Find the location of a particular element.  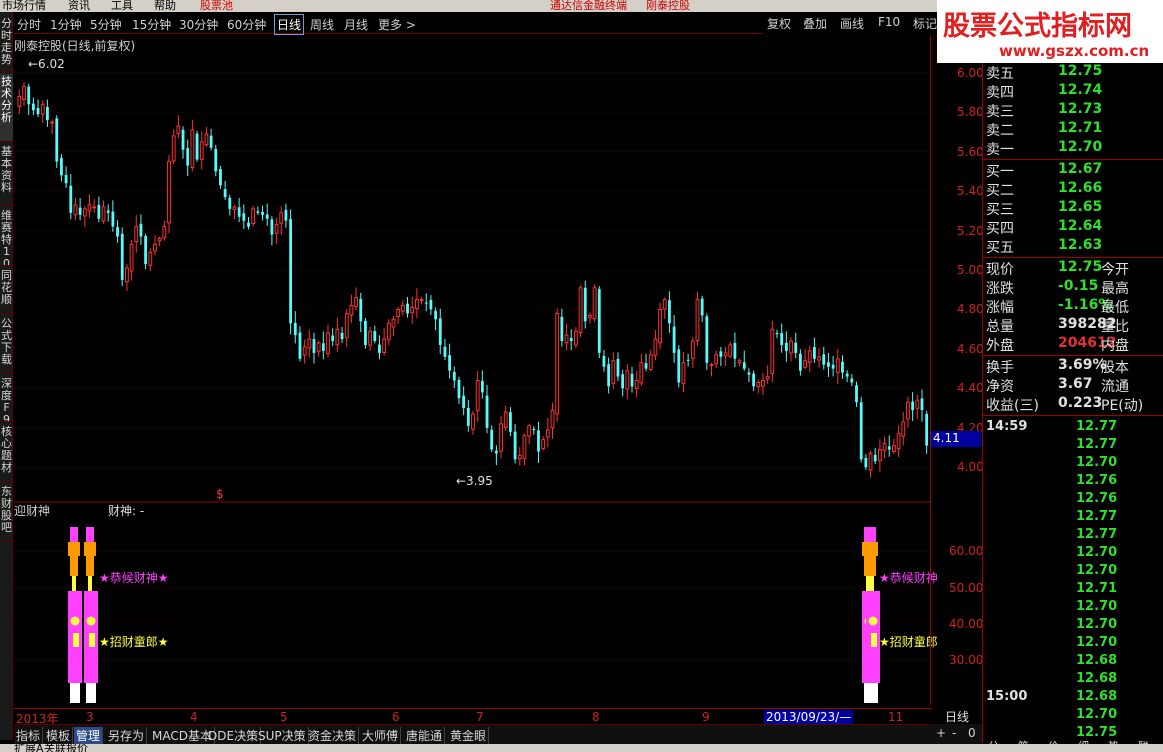

figure-neck is located at coordinates (872, 566).